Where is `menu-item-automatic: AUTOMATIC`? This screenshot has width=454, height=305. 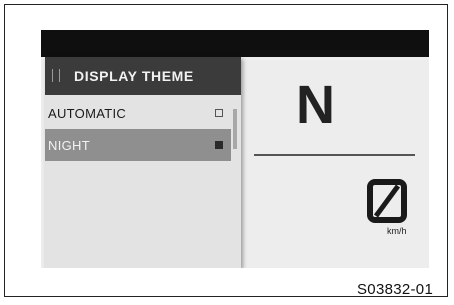
menu-item-automatic: AUTOMATIC is located at coordinates (138, 113).